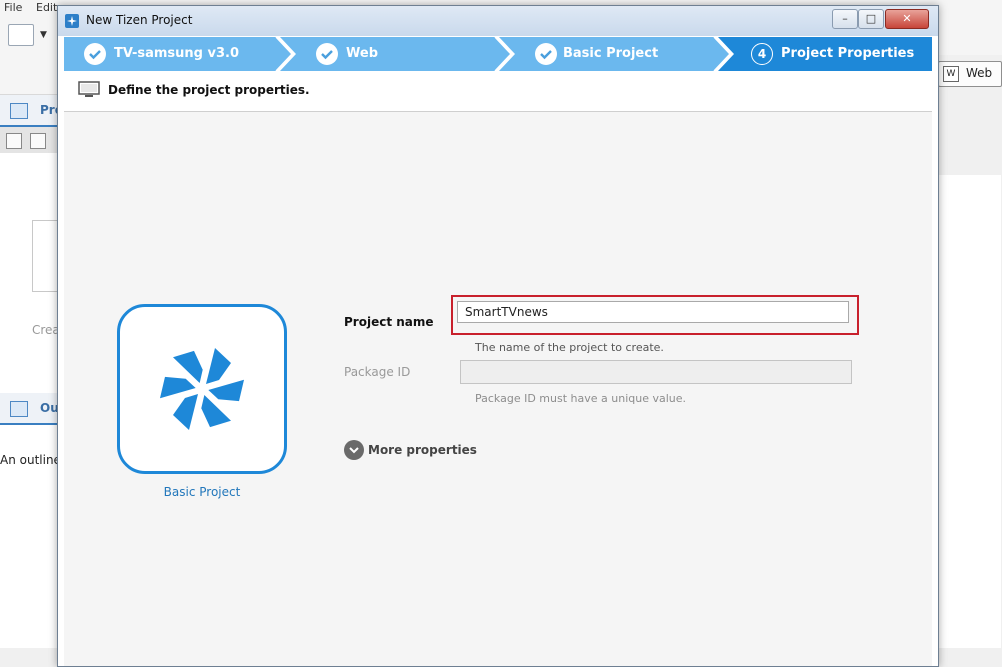 Image resolution: width=1002 pixels, height=667 pixels. Describe the element at coordinates (49, 408) in the screenshot. I see `tab-label: Ou` at that location.